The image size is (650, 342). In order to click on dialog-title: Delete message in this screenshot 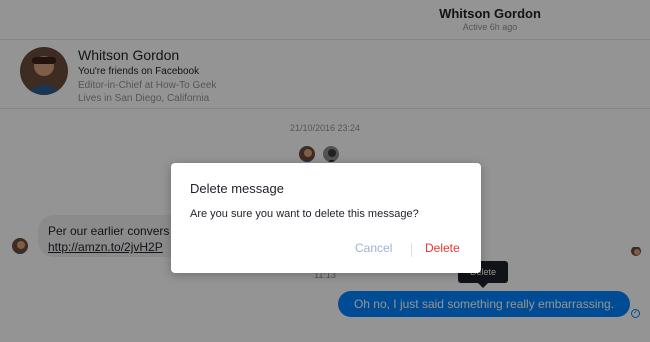, I will do `click(237, 188)`.